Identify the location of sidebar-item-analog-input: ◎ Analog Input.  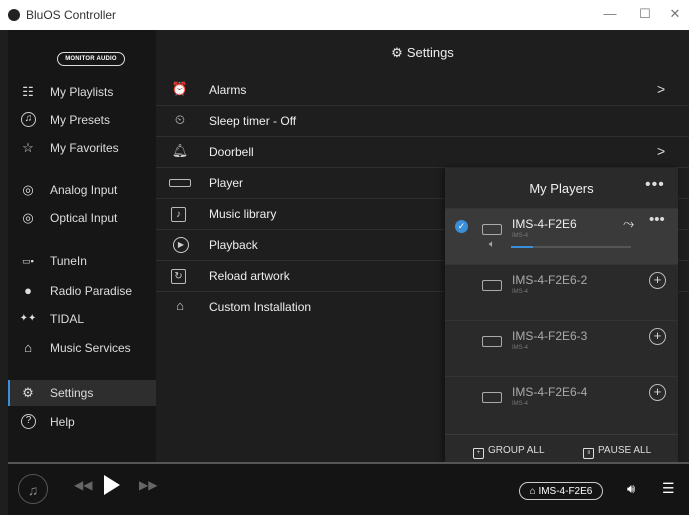
(82, 190).